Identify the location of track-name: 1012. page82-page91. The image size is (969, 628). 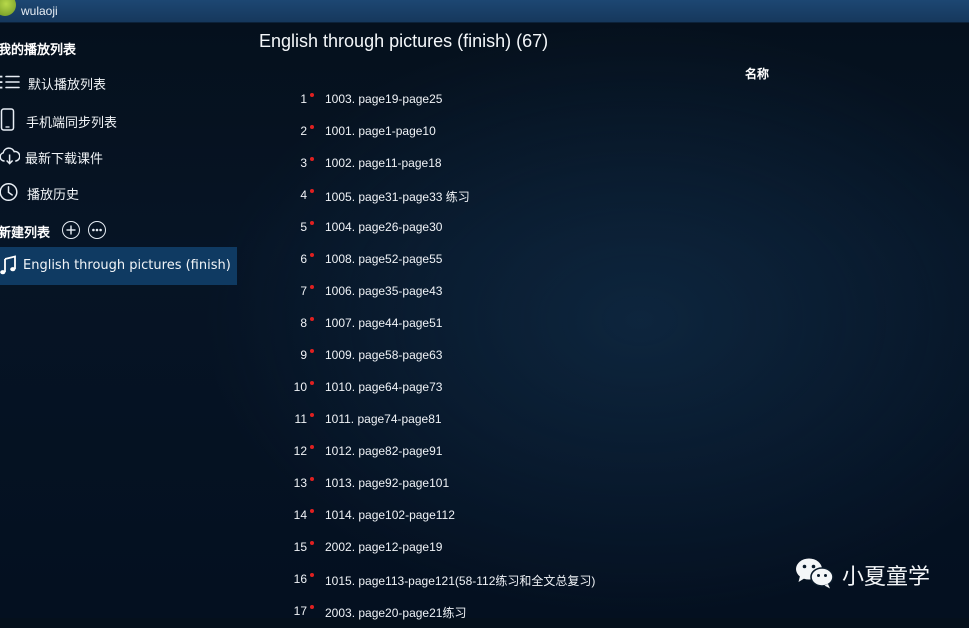
(384, 451).